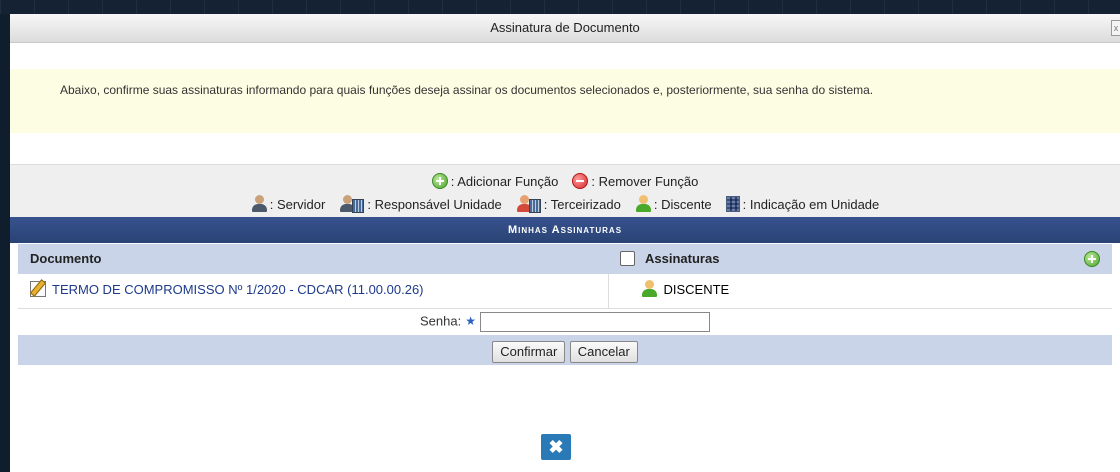 Image resolution: width=1120 pixels, height=472 pixels. Describe the element at coordinates (297, 204) in the screenshot. I see `legend-servidor-label: : Servidor` at that location.